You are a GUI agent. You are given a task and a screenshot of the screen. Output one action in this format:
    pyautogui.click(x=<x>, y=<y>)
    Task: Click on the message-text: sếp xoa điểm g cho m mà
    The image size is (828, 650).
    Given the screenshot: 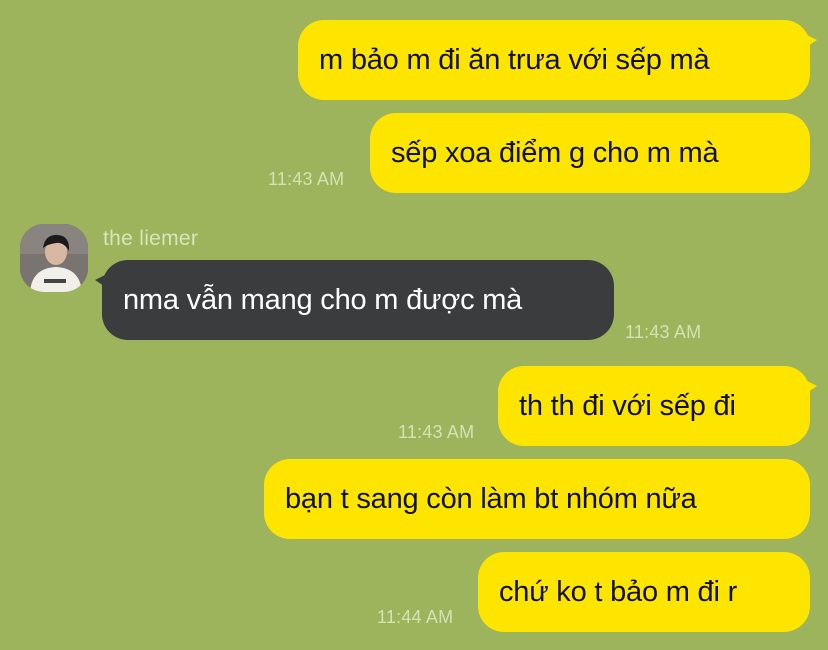 What is the action you would take?
    pyautogui.click(x=555, y=152)
    